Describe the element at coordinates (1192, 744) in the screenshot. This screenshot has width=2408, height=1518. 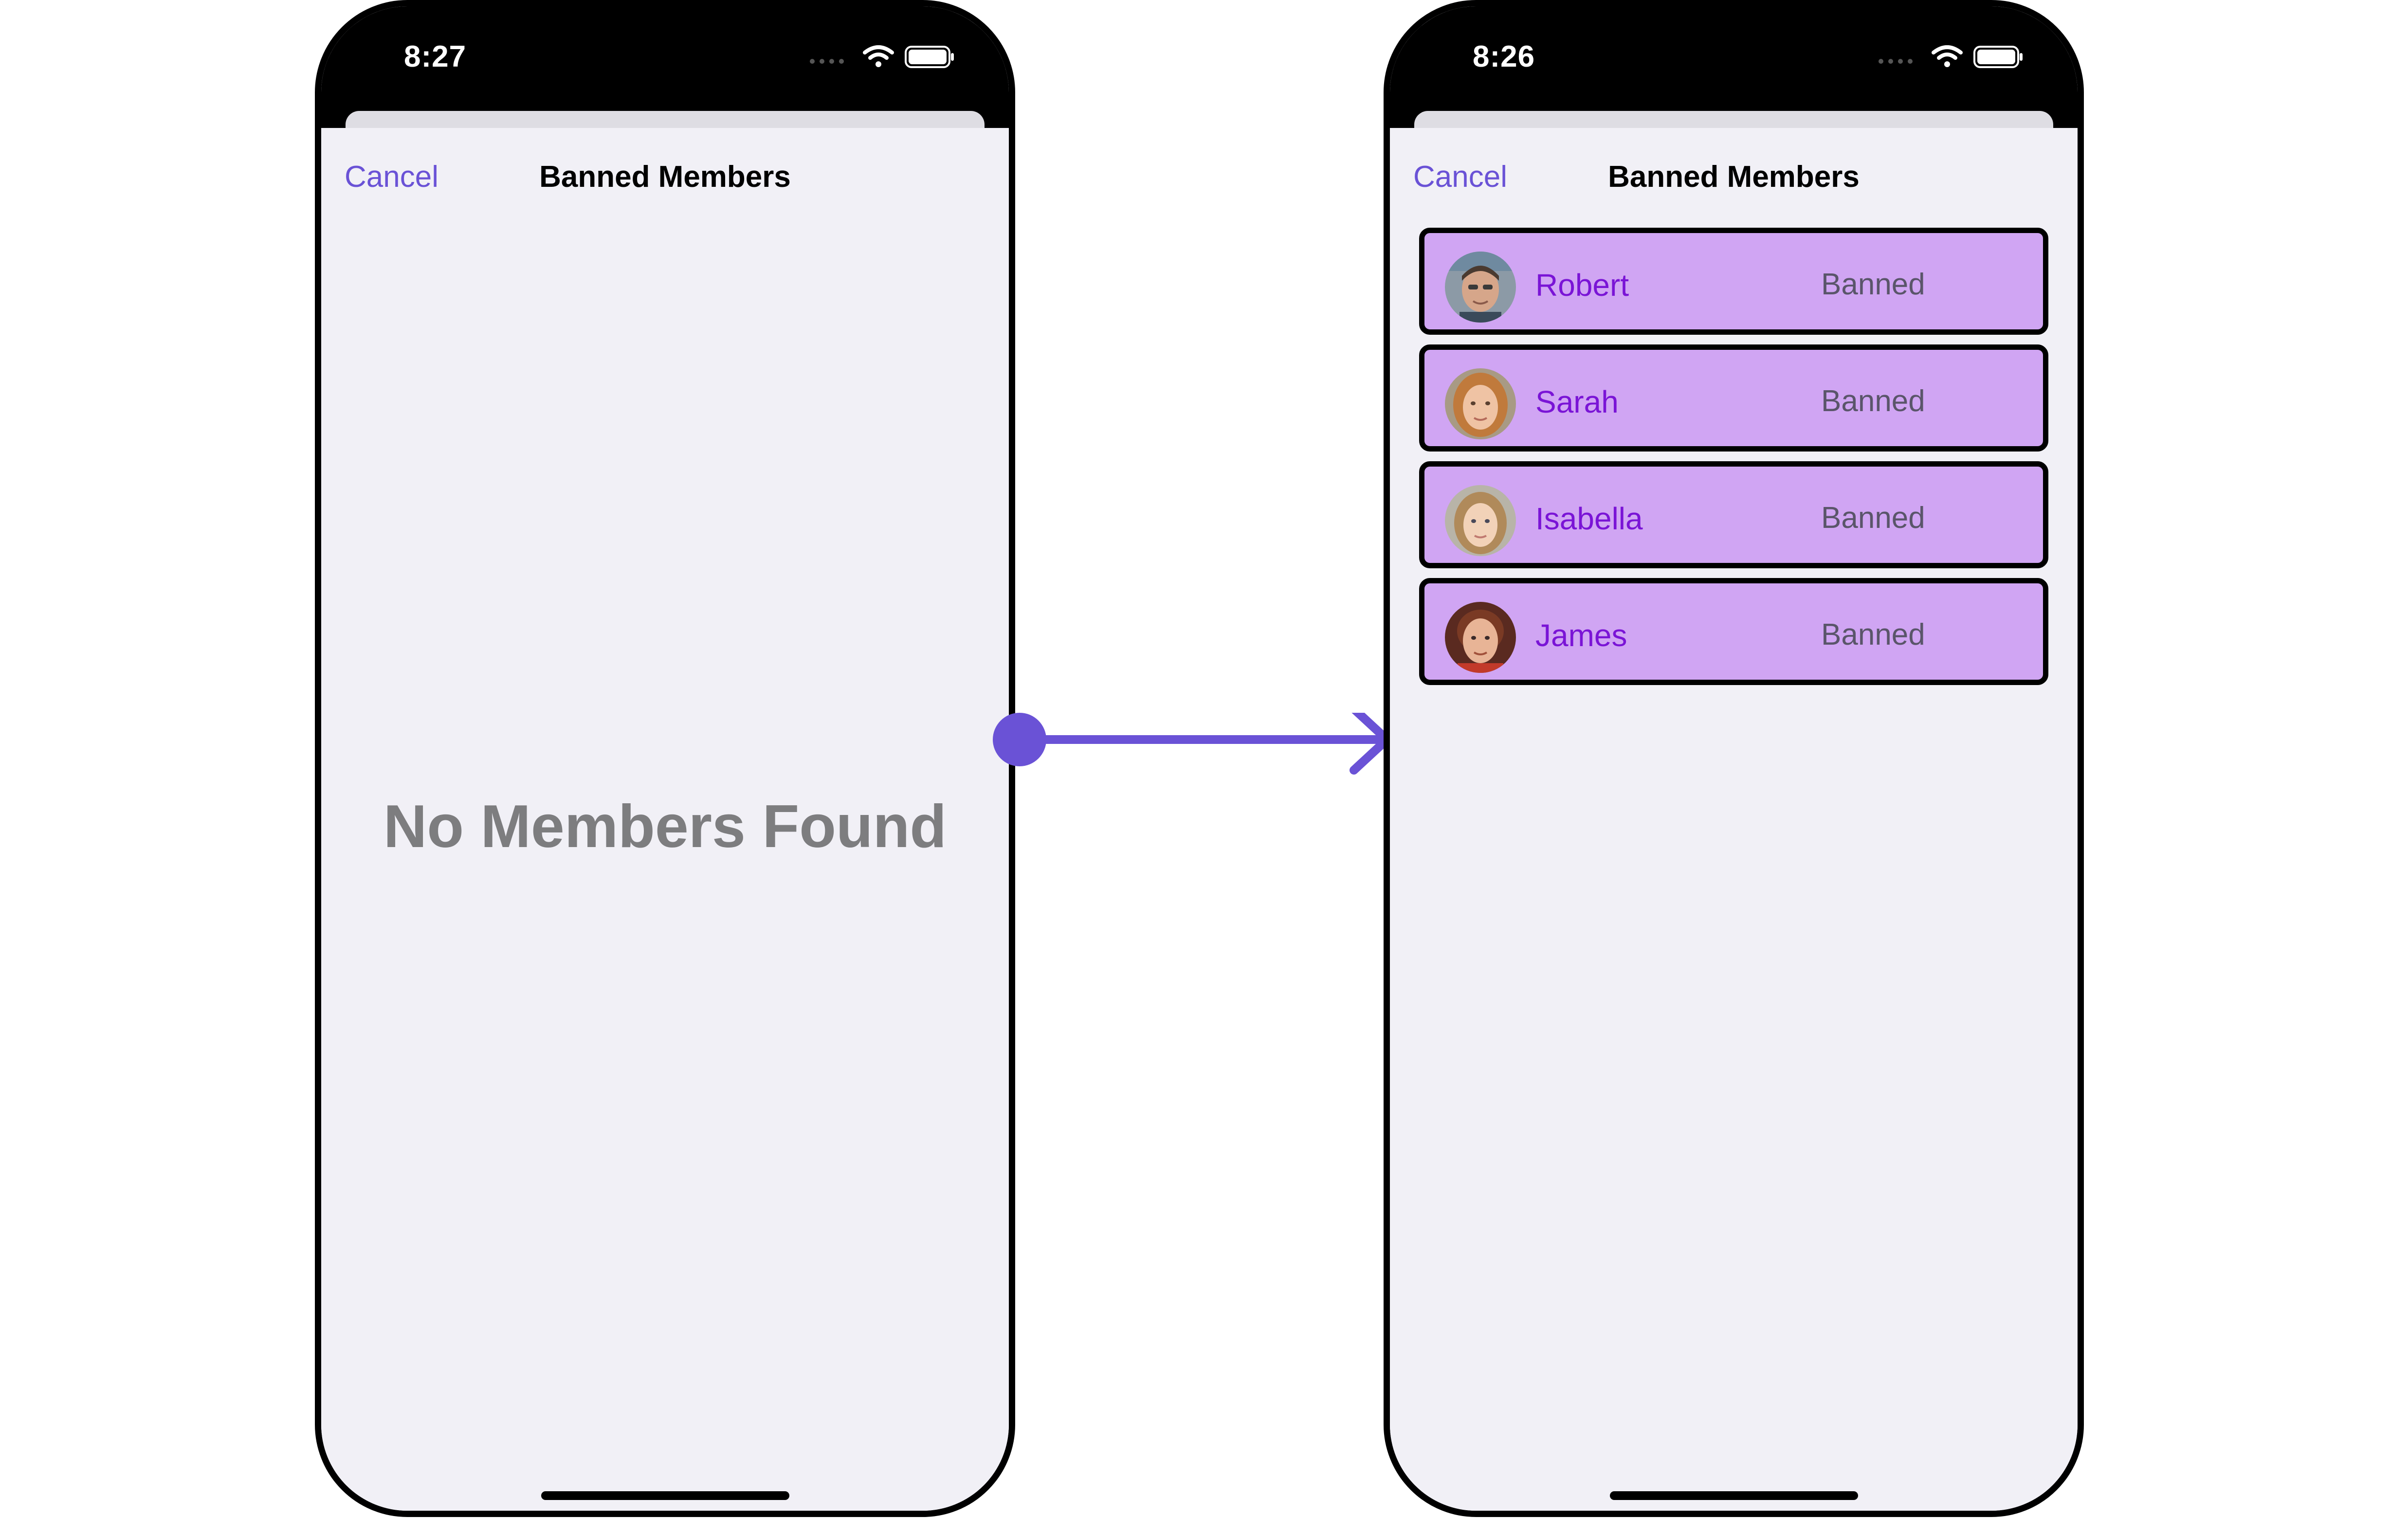
I see `transition-arrow-icon` at that location.